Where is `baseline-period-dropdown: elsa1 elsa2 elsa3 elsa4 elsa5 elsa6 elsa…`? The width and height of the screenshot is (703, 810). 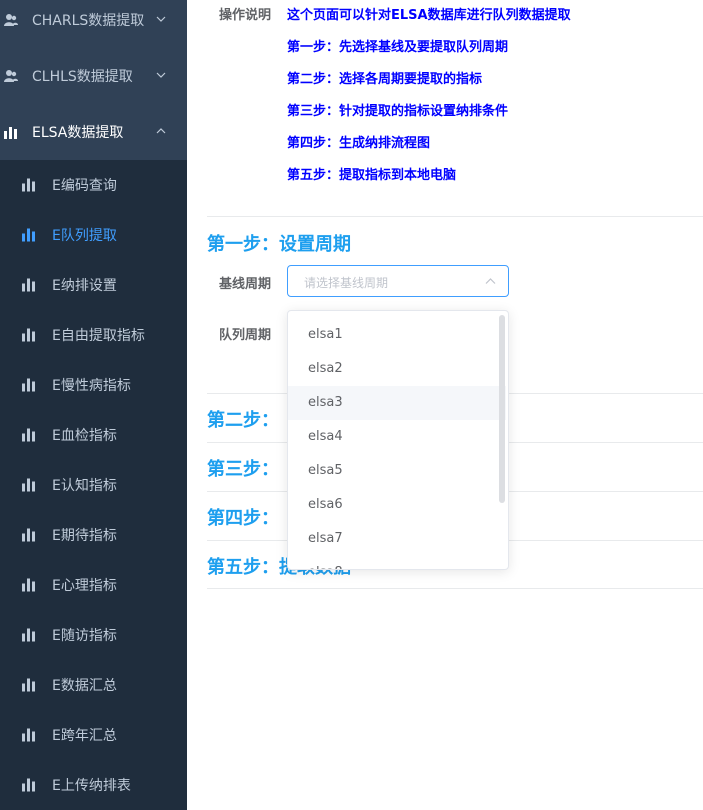 baseline-period-dropdown: elsa1 elsa2 elsa3 elsa4 elsa5 elsa6 elsa… is located at coordinates (398, 440).